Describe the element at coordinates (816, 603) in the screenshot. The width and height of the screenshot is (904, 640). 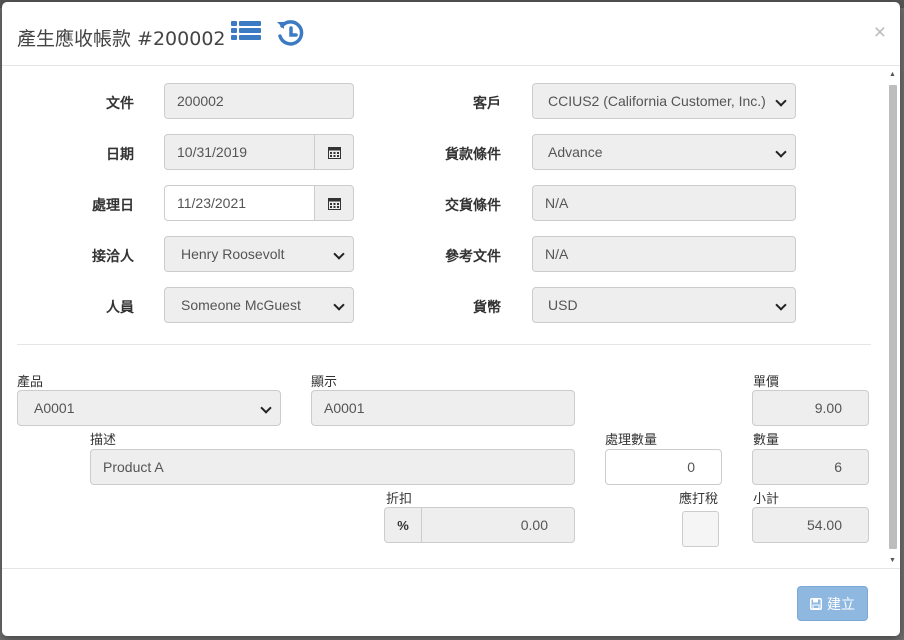
I see `save-icon` at that location.